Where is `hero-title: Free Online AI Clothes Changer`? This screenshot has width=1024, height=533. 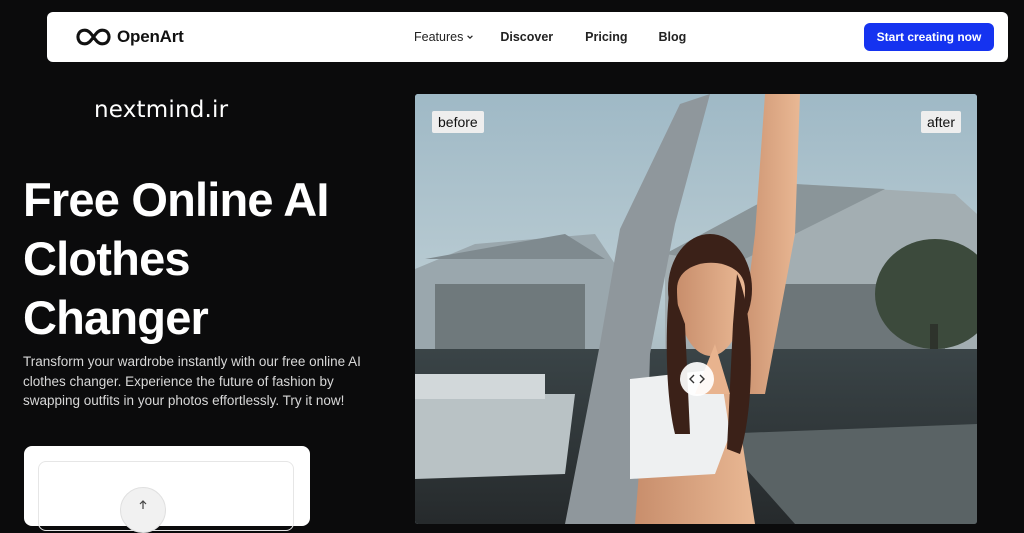
hero-title: Free Online AI Clothes Changer is located at coordinates (208, 258).